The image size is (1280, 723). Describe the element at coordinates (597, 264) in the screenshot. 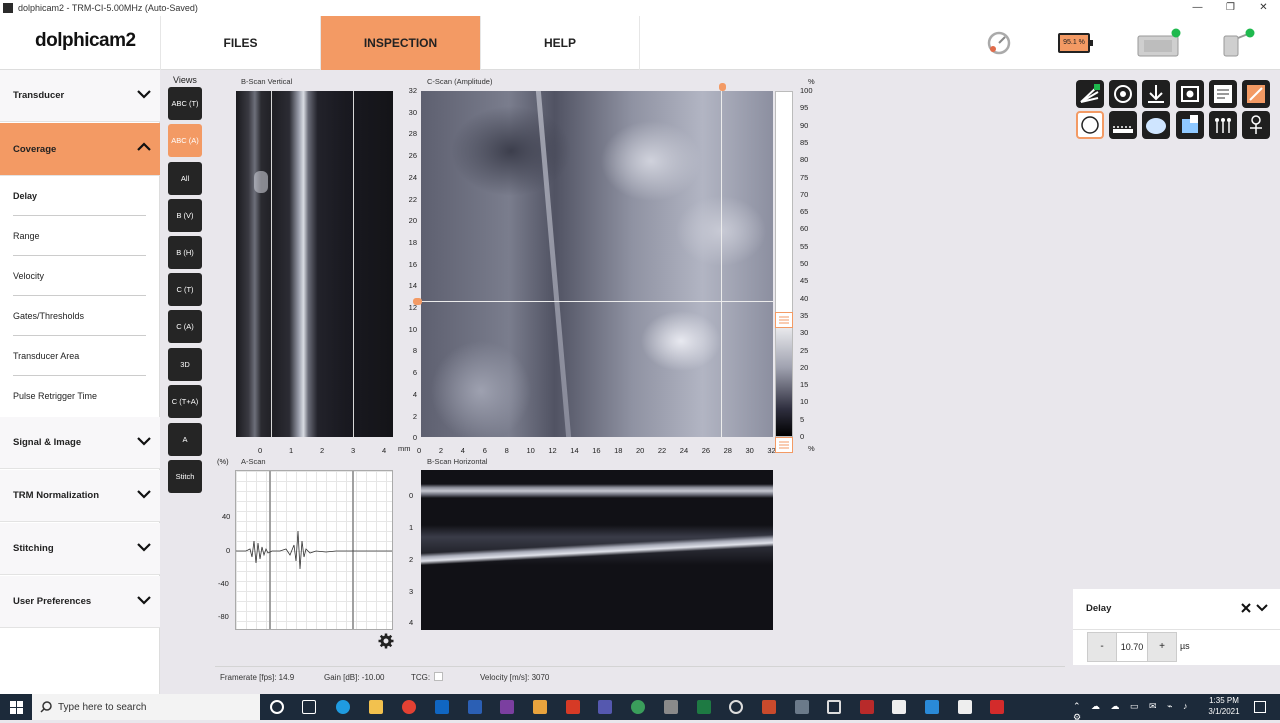

I see `cscan-image` at that location.